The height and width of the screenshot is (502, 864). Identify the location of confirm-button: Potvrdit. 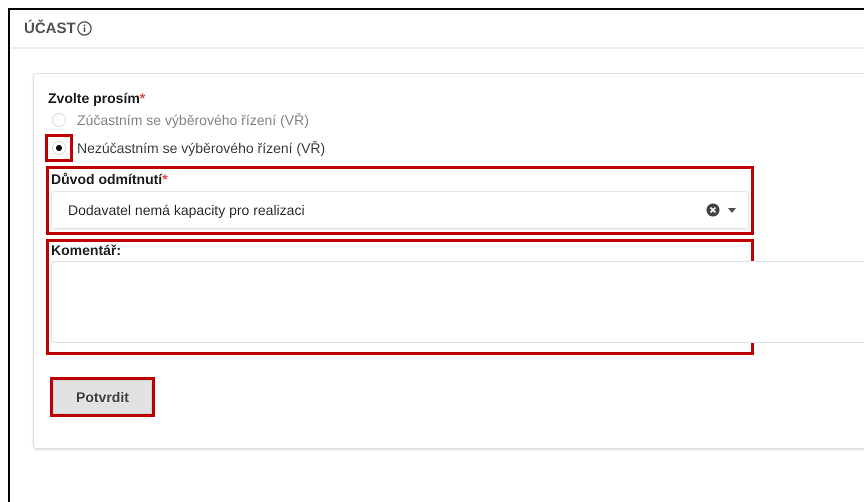
(102, 397).